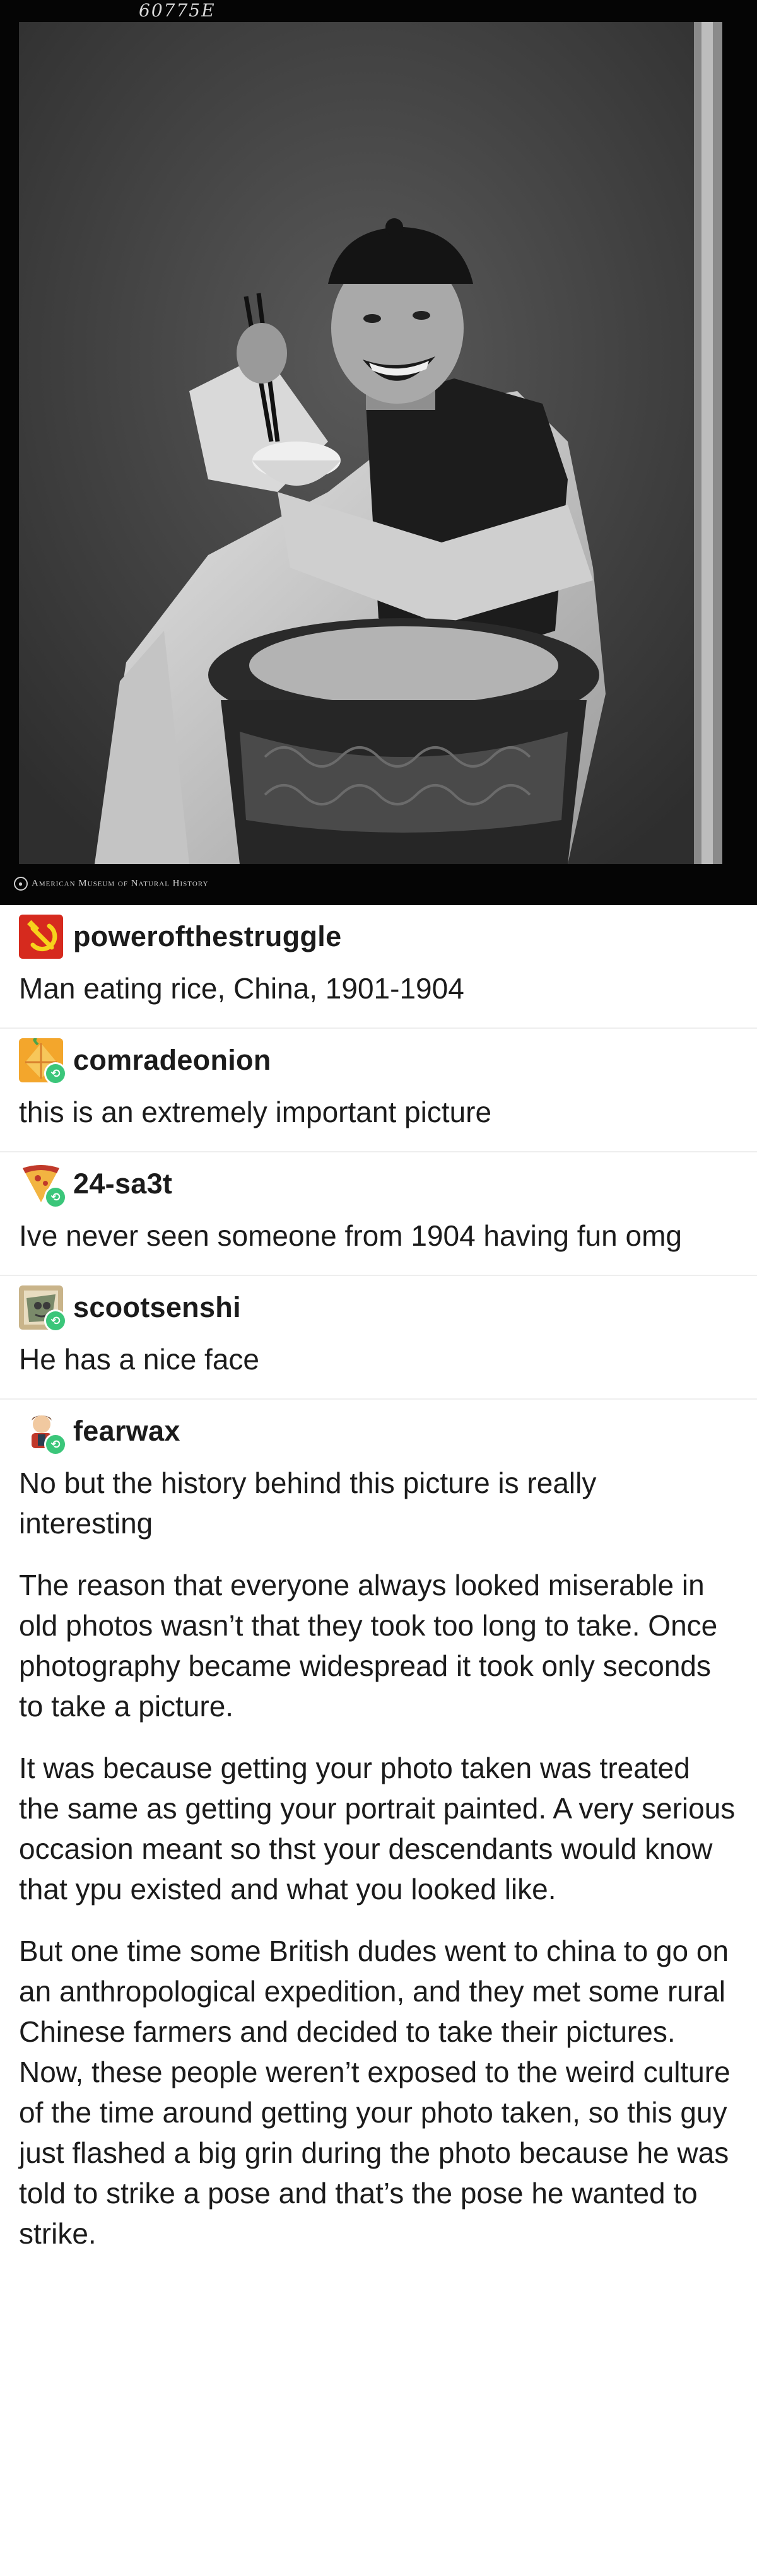  I want to click on post-header: ⟲ 24-sa3t, so click(378, 1183).